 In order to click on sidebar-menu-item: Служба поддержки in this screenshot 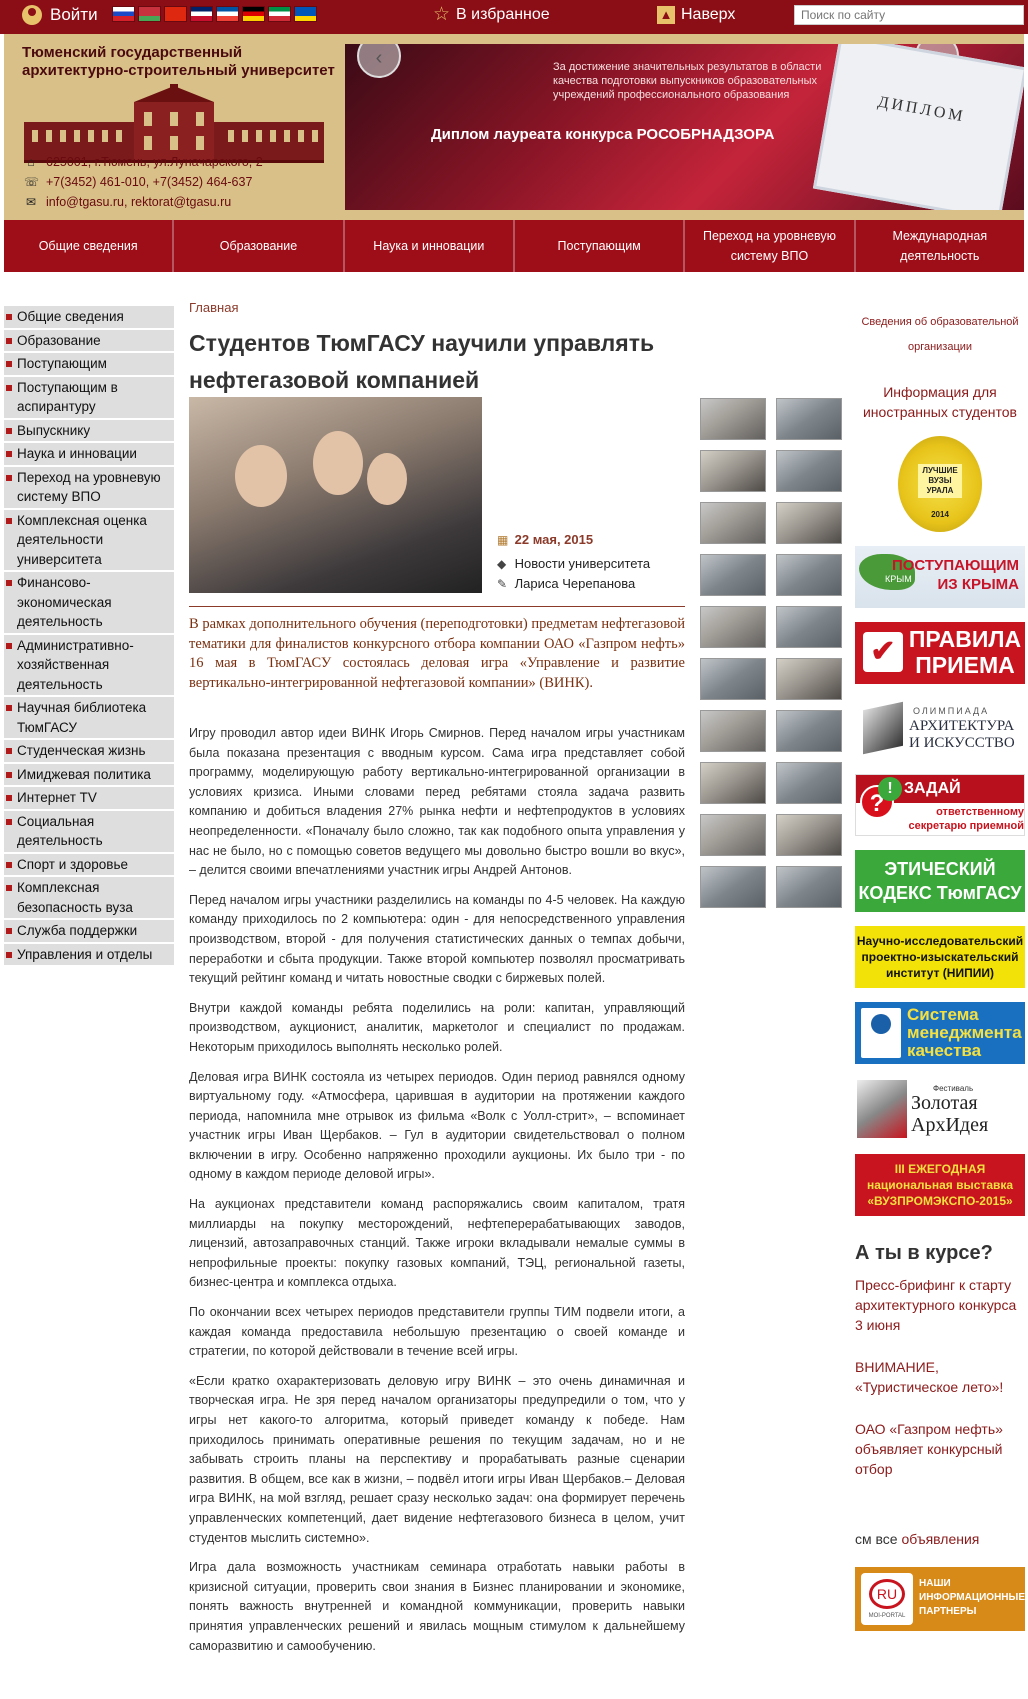, I will do `click(89, 932)`.